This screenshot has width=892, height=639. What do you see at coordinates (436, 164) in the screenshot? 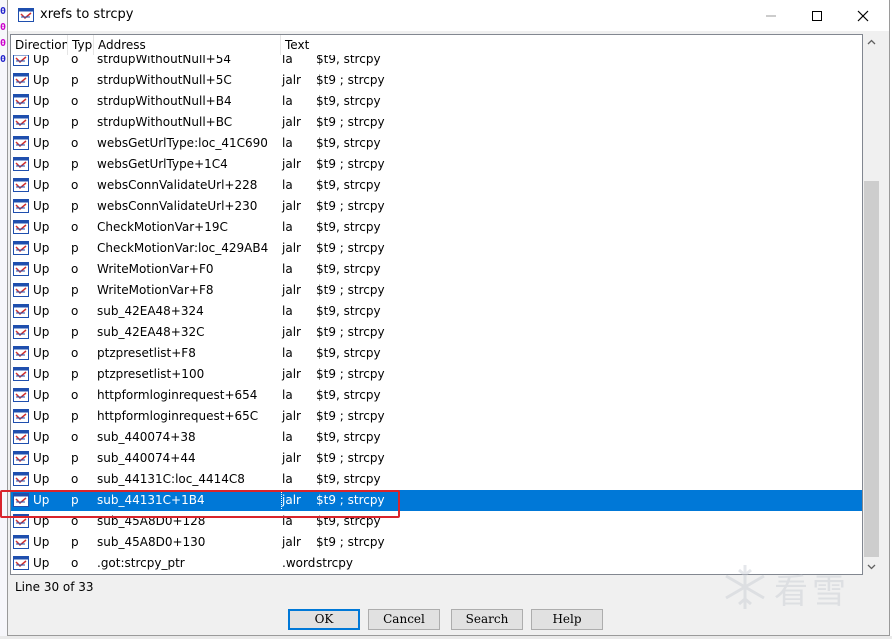
I see `table-row: Up p websGetUrlType+1C4 jalr $t9 ; strcpy` at bounding box center [436, 164].